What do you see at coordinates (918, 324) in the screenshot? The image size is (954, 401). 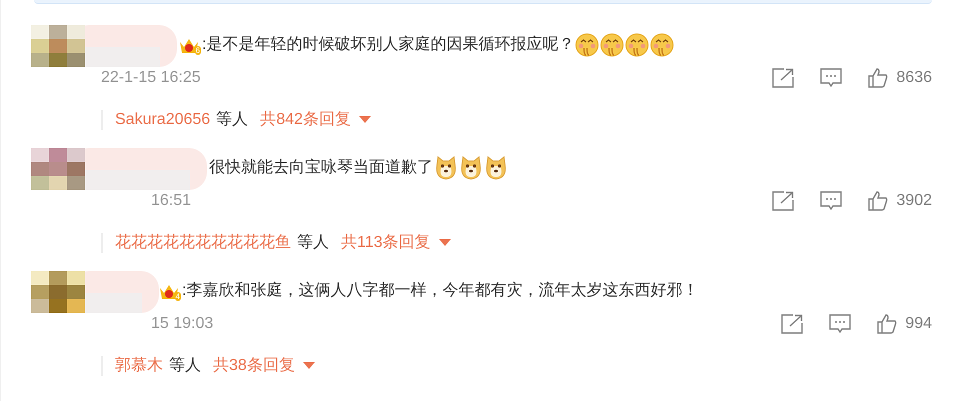 I see `like-count: 994` at bounding box center [918, 324].